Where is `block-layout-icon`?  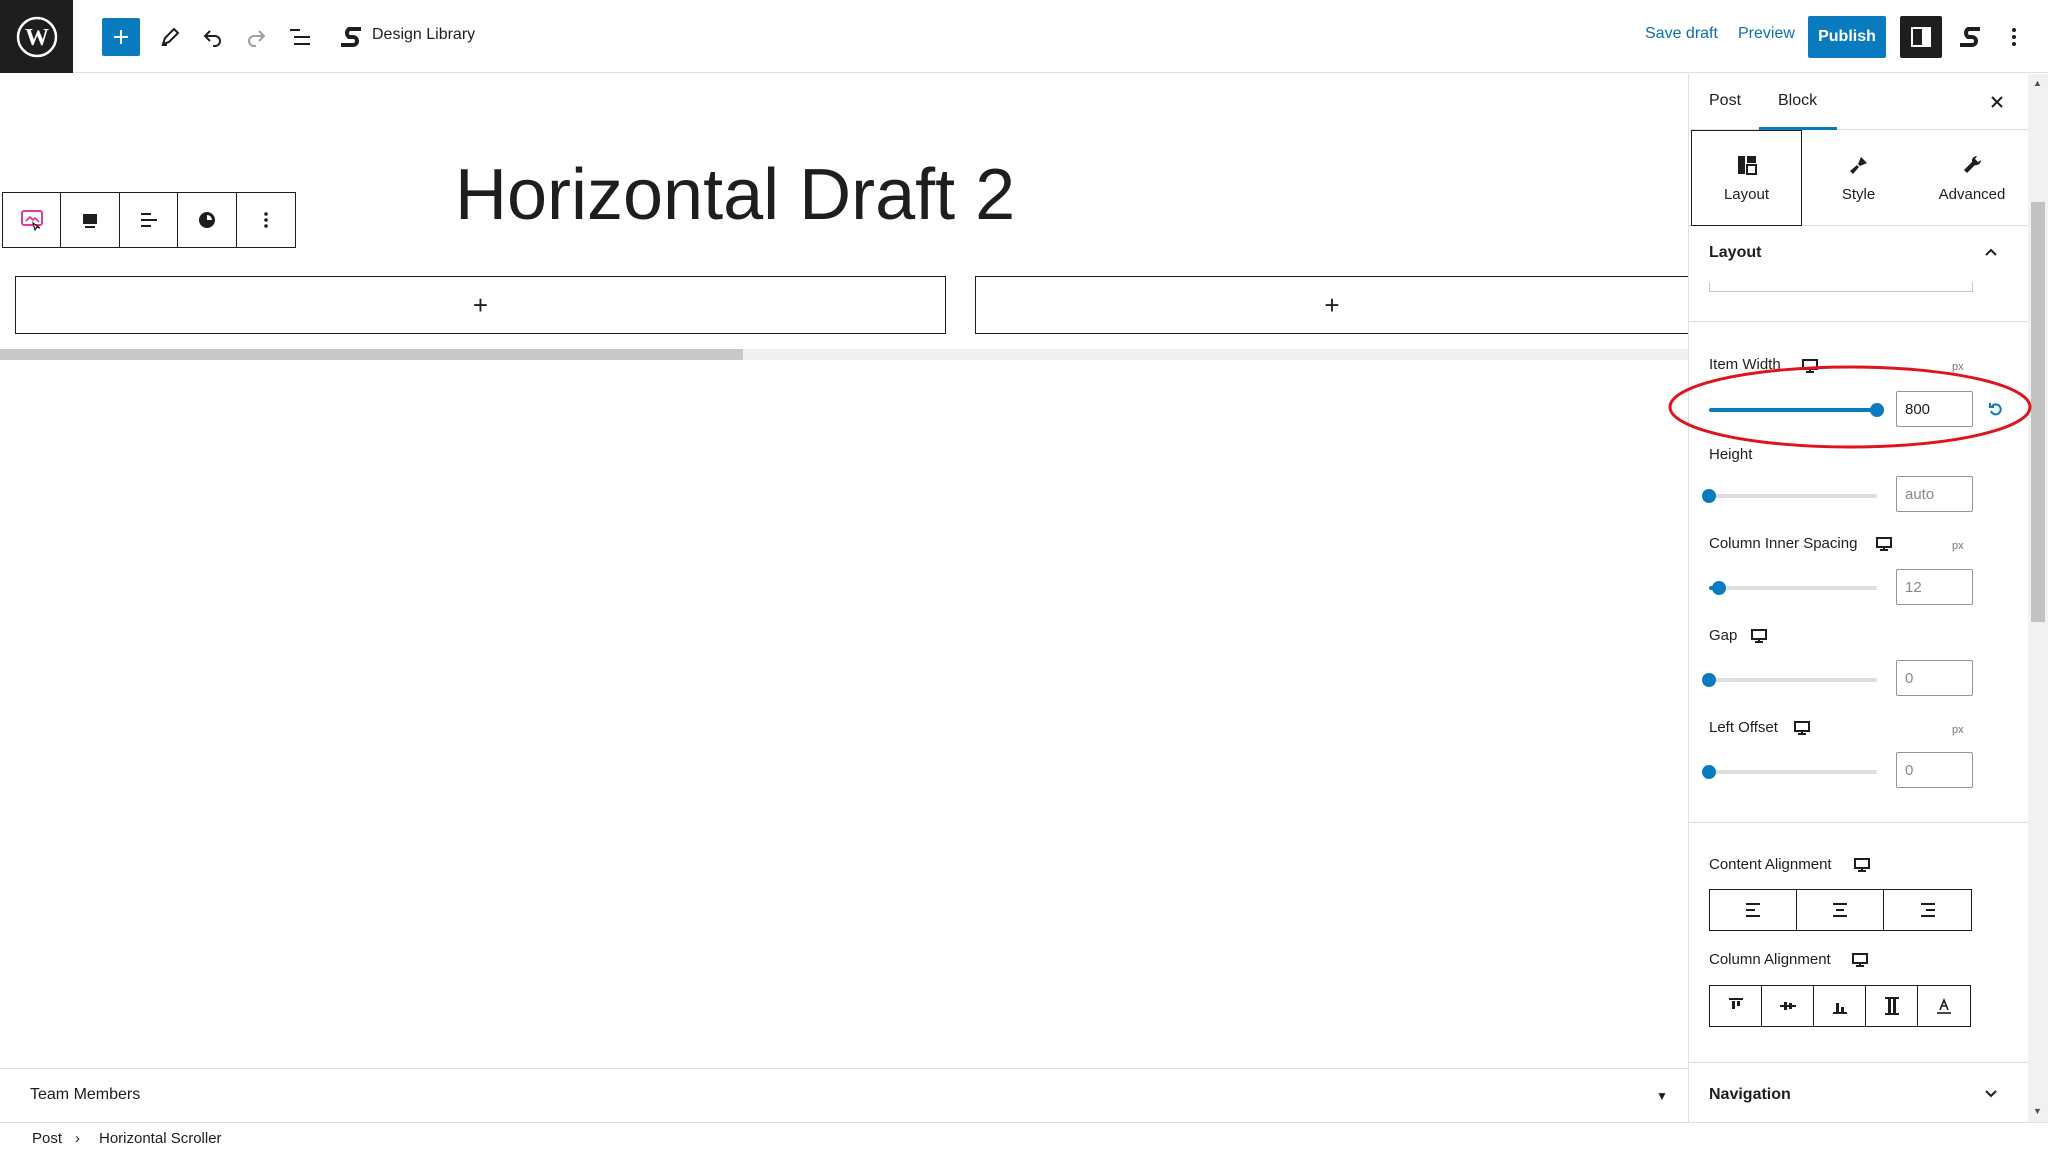 block-layout-icon is located at coordinates (90, 220).